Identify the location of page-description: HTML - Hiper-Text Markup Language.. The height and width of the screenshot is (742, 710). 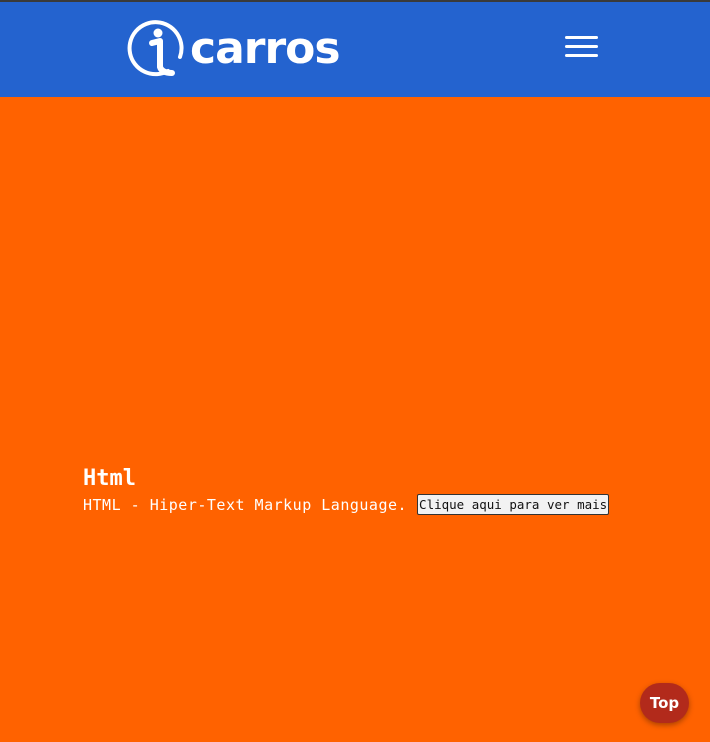
(245, 504).